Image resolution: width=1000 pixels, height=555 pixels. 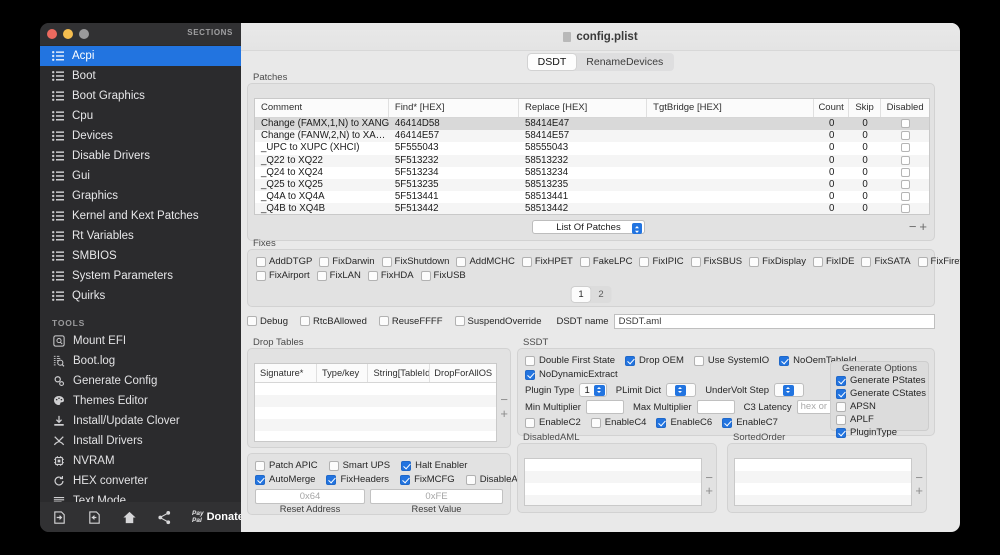 I want to click on close-button, so click(x=52, y=34).